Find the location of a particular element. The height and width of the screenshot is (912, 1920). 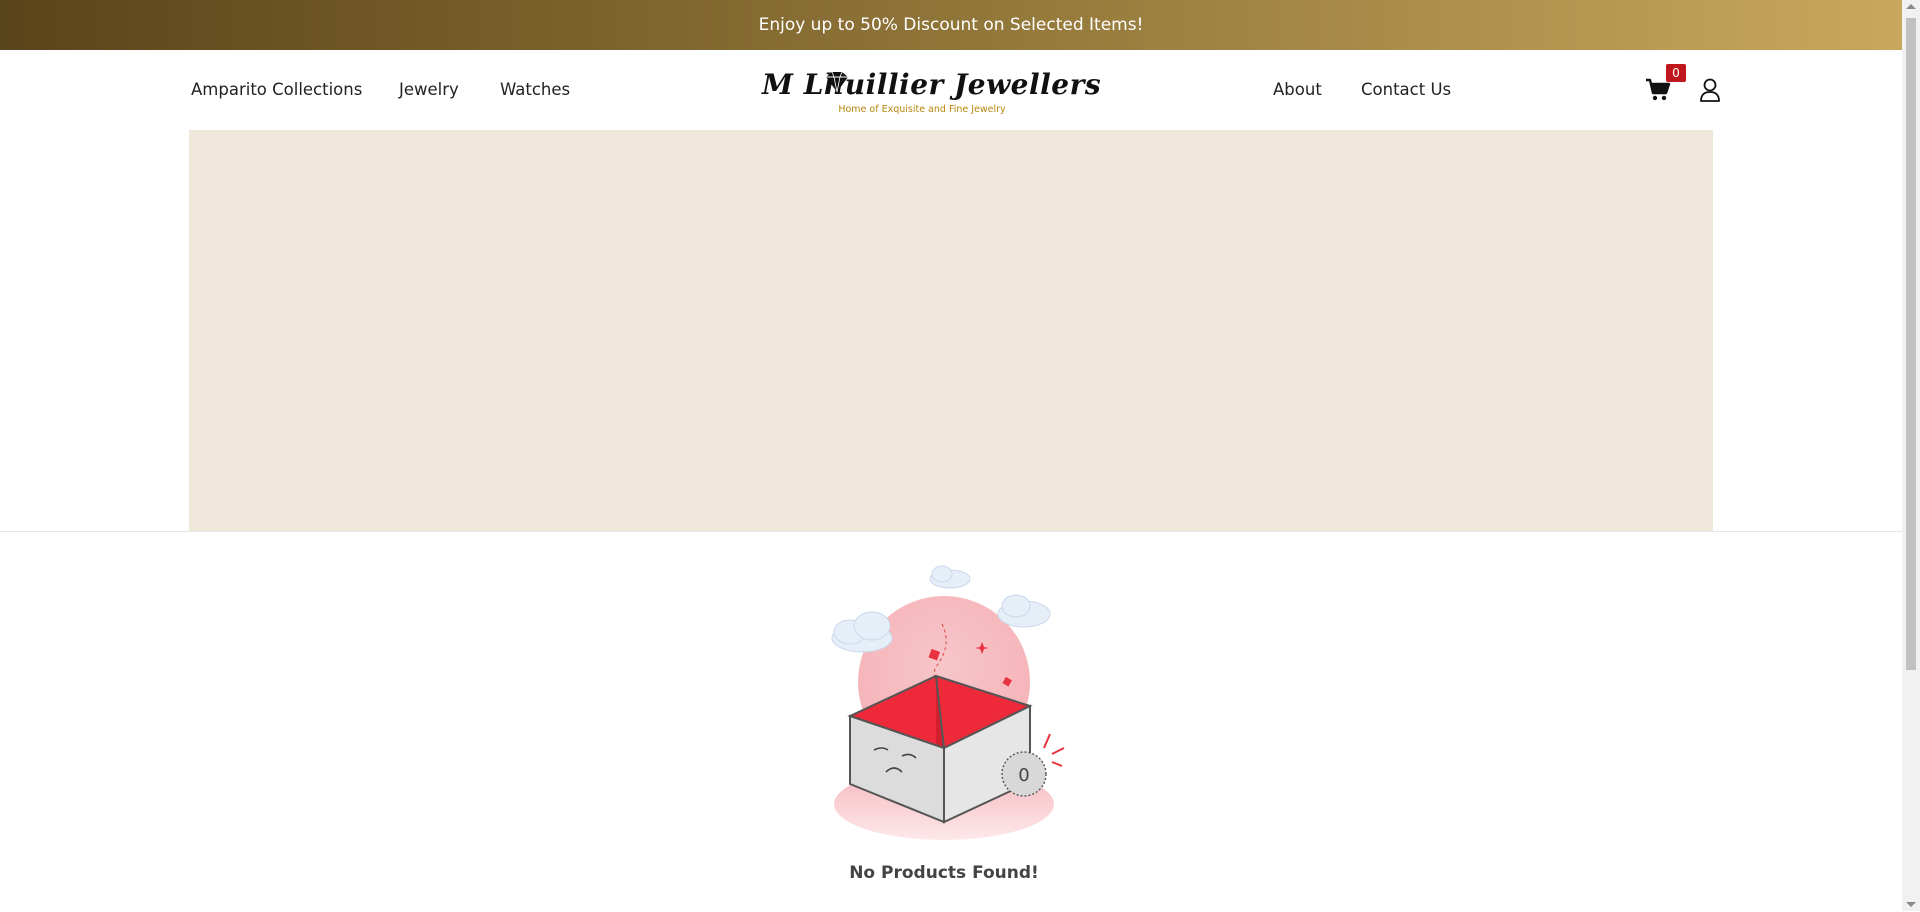

diamond-icon is located at coordinates (837, 82).